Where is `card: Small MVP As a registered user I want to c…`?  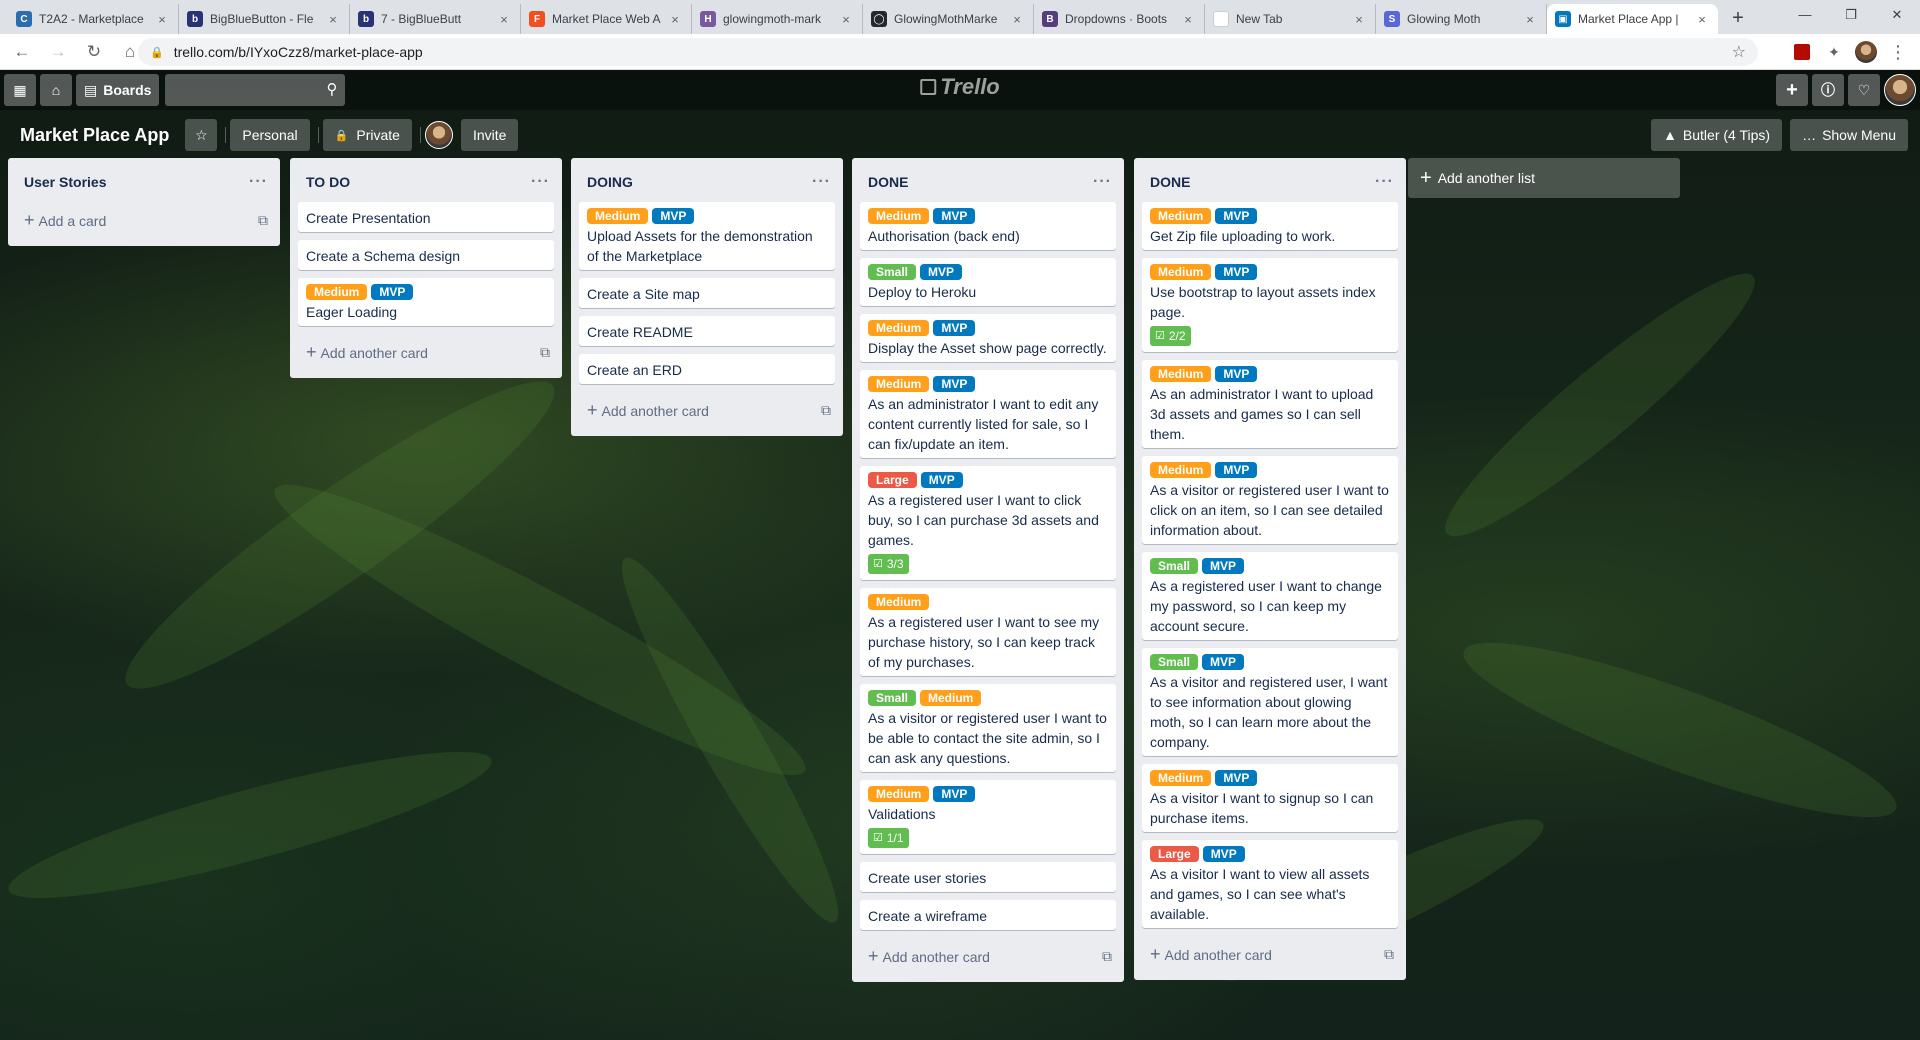
card: Small MVP As a registered user I want to c… is located at coordinates (1270, 596).